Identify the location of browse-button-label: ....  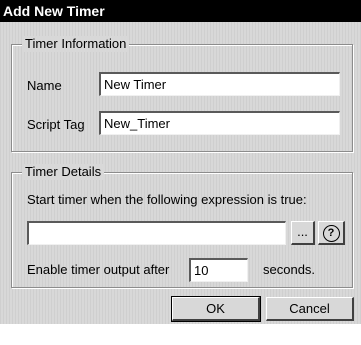
(302, 231).